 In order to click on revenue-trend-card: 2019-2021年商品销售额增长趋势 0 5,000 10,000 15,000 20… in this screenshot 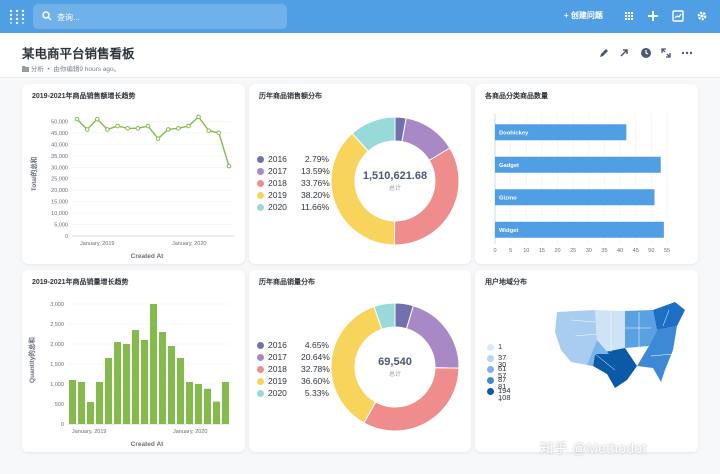, I will do `click(133, 174)`.